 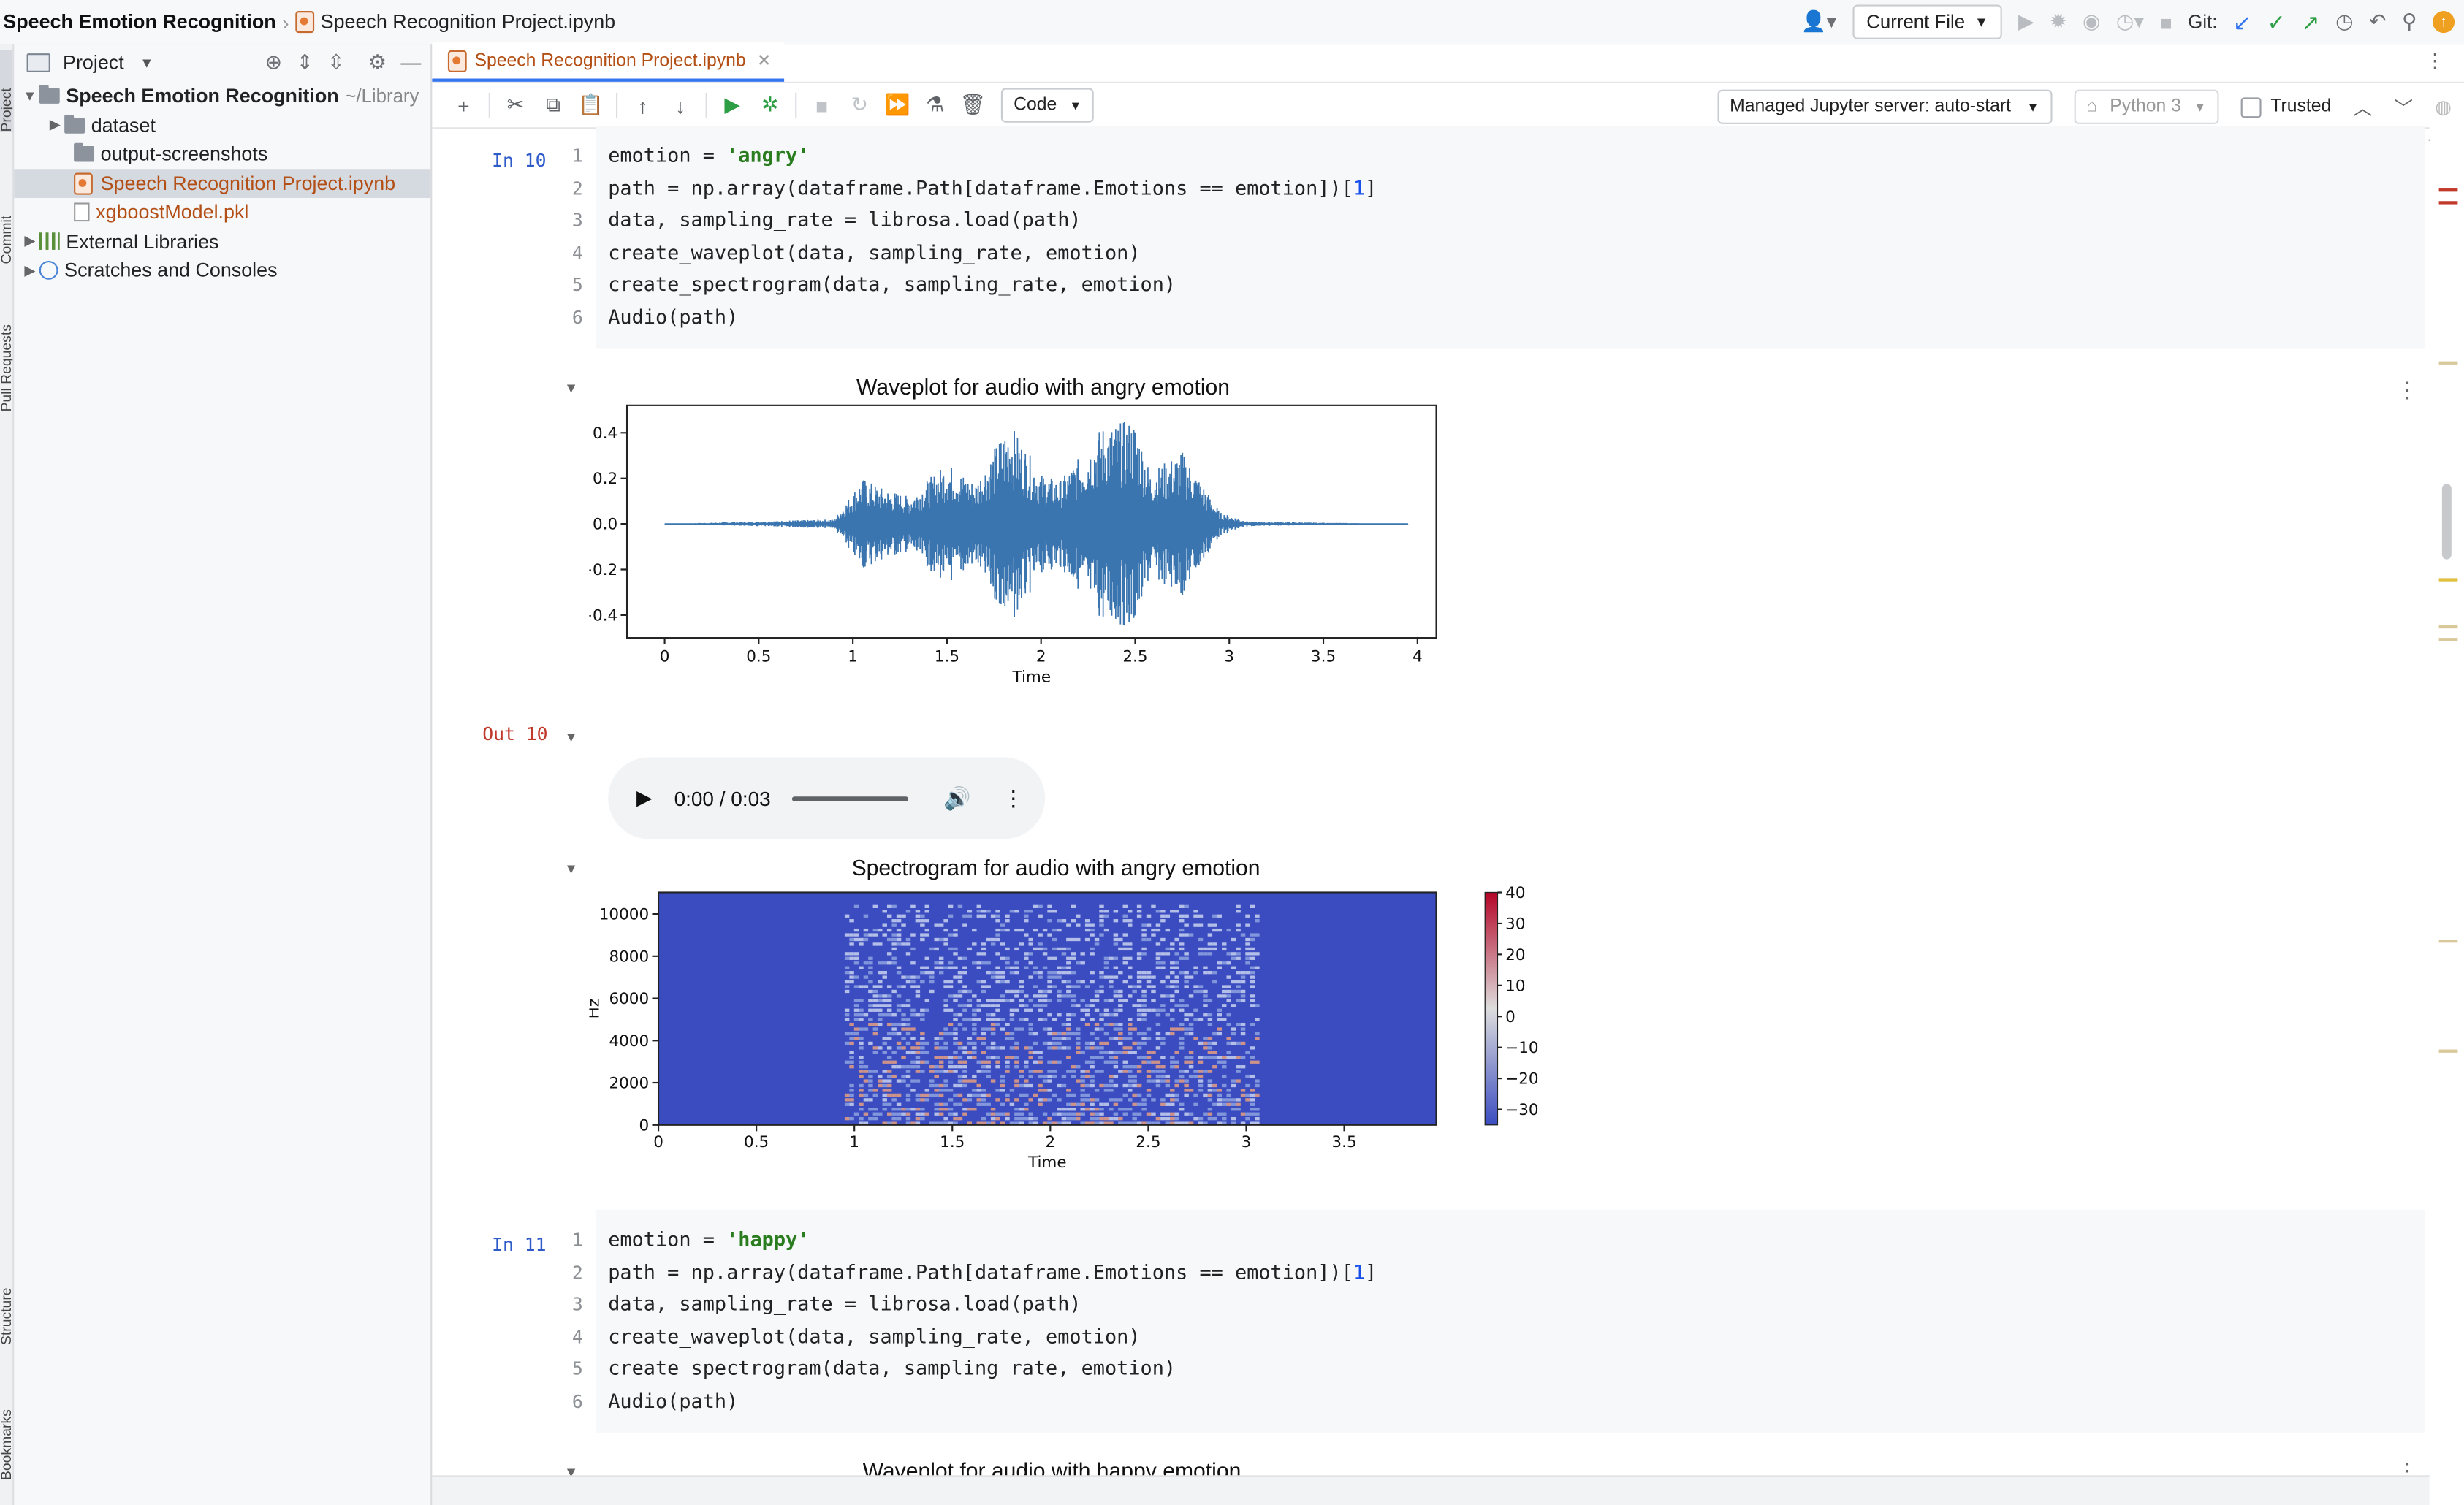 I want to click on volume-icon: 🔊, so click(x=956, y=798).